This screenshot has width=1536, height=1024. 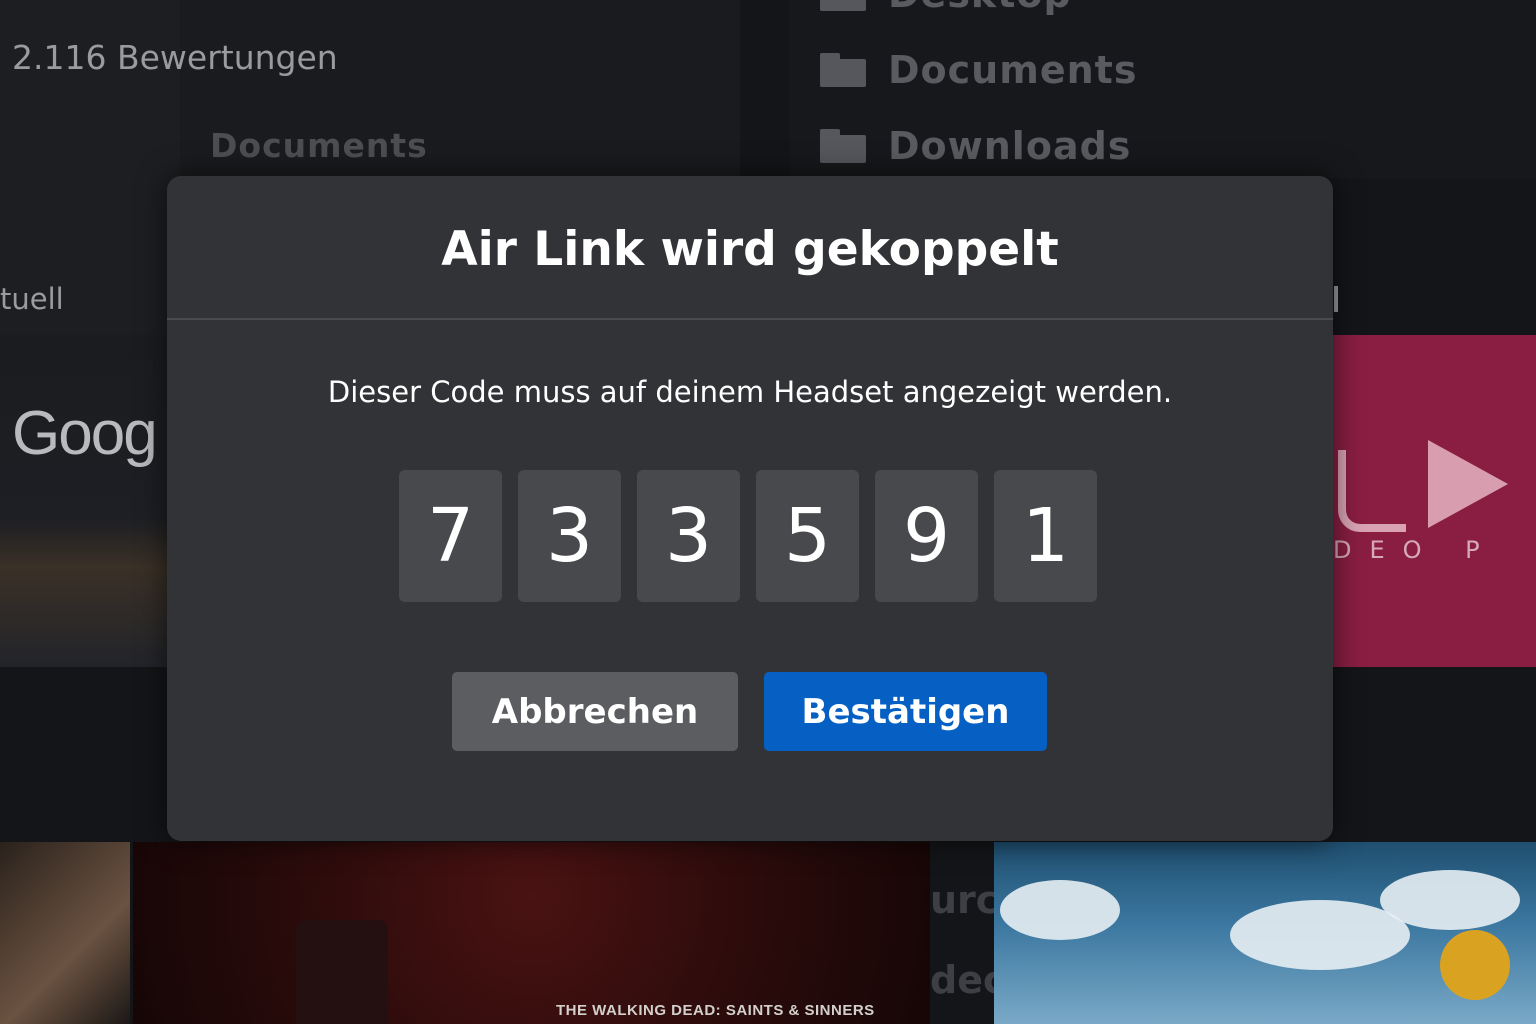 What do you see at coordinates (84, 501) in the screenshot?
I see `google-app-tile` at bounding box center [84, 501].